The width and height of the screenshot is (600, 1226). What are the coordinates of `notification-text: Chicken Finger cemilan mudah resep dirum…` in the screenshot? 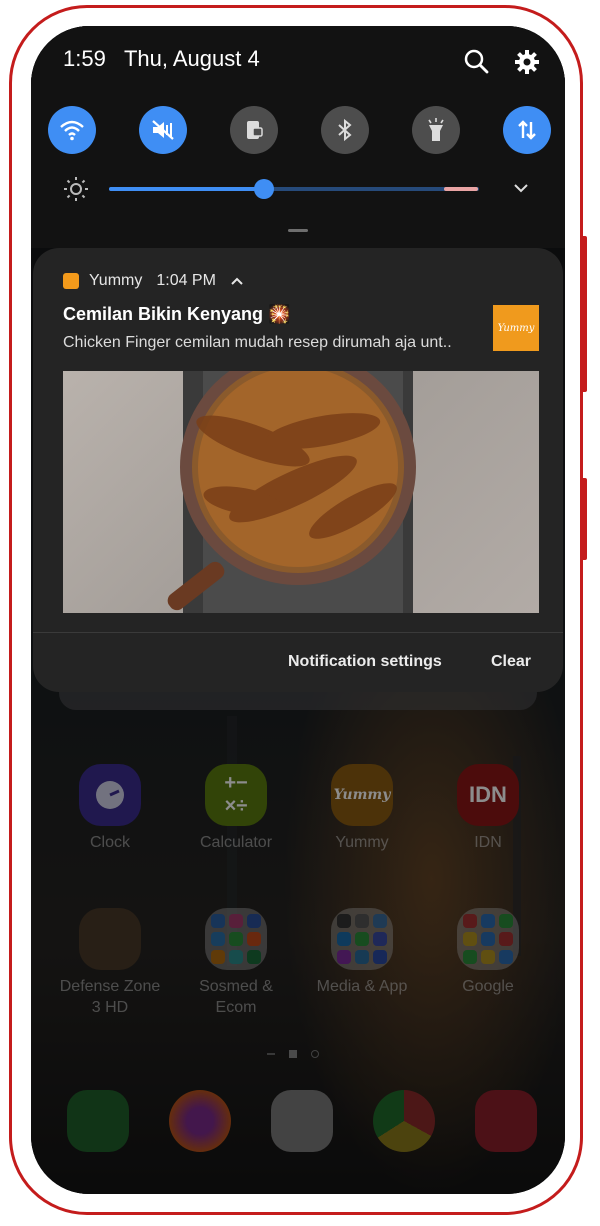 It's located at (257, 342).